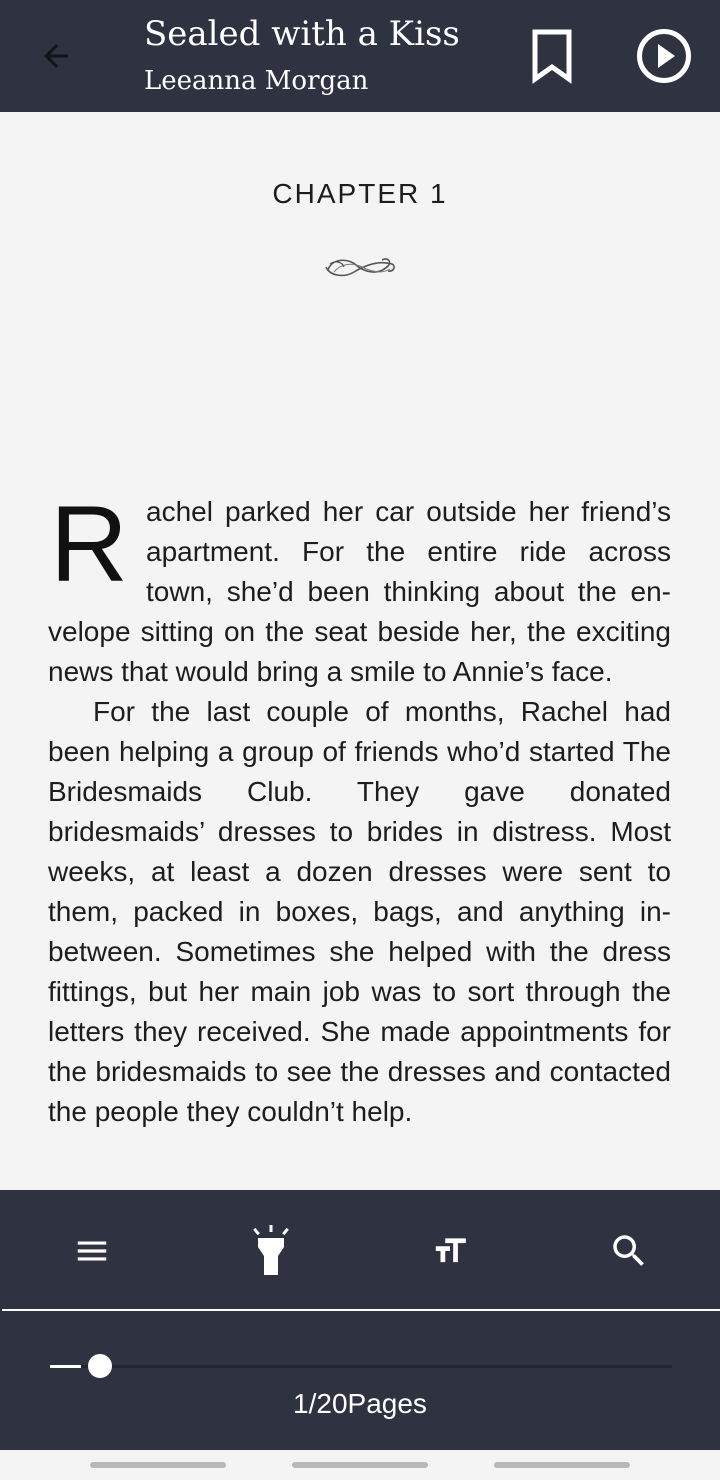 The image size is (720, 1480). I want to click on brightness-button, so click(271, 1251).